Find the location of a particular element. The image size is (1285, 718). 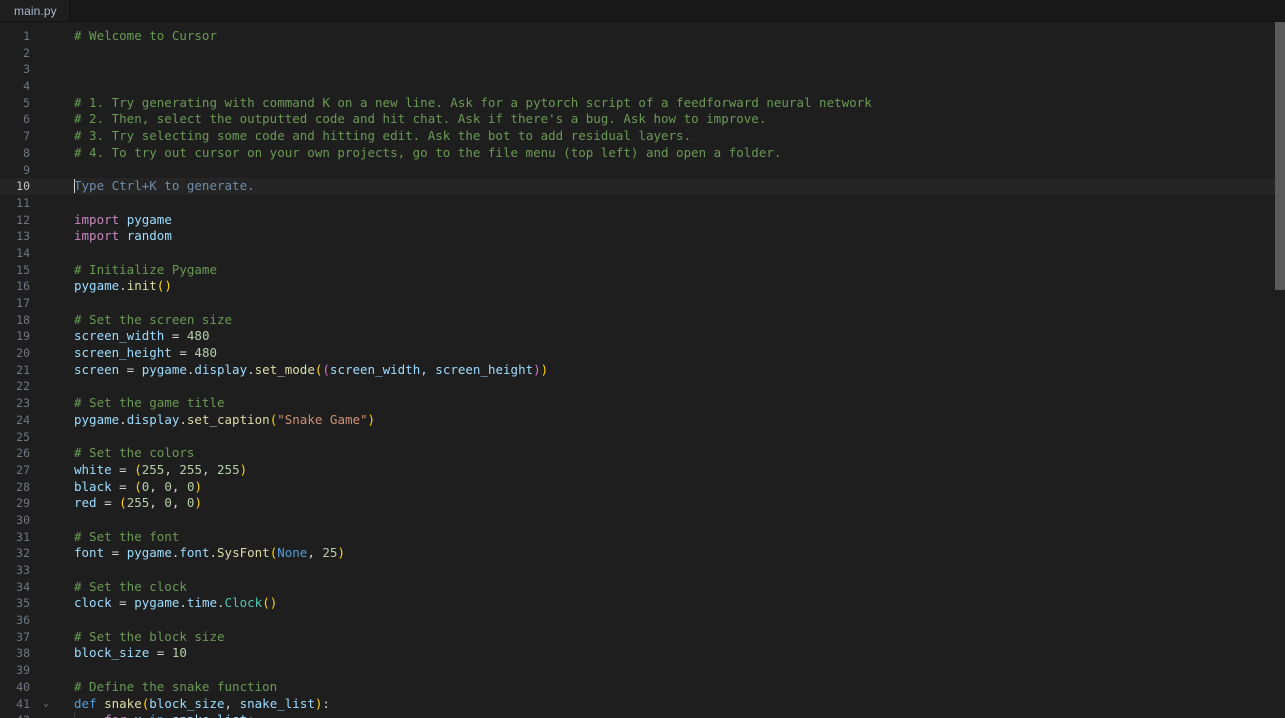

vertical-scrollbar-track is located at coordinates (1280, 370).